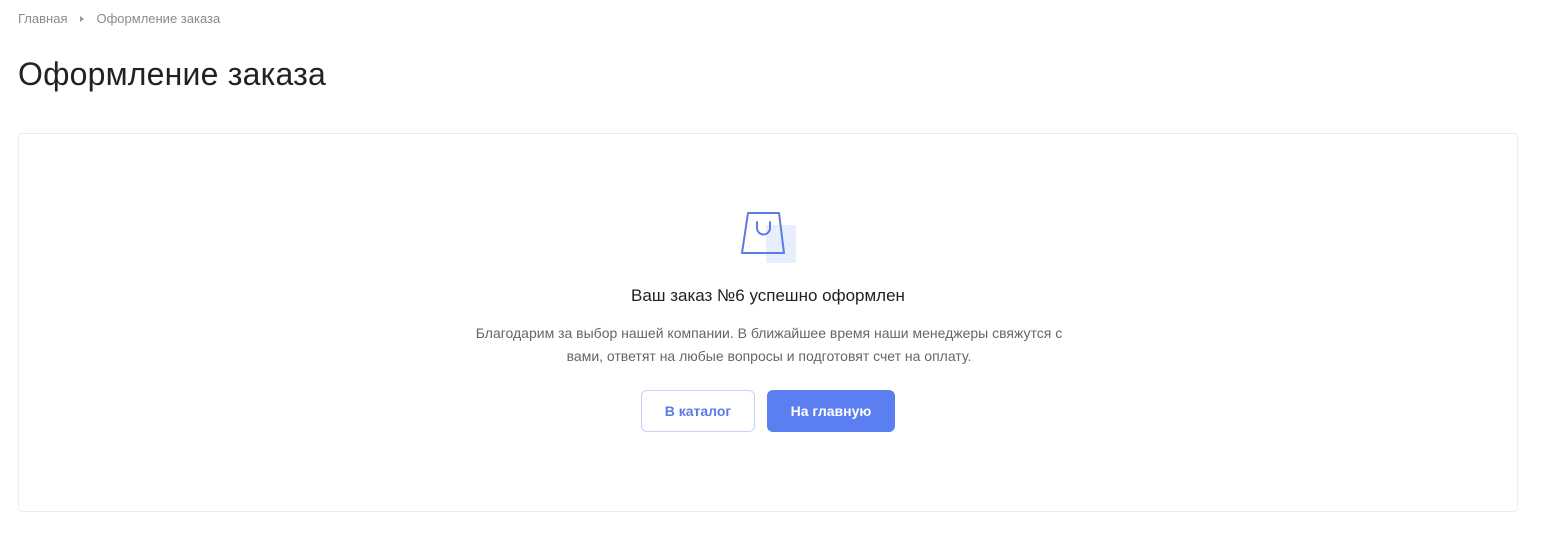 This screenshot has height=548, width=1543. I want to click on catalog-button: В каталог, so click(698, 411).